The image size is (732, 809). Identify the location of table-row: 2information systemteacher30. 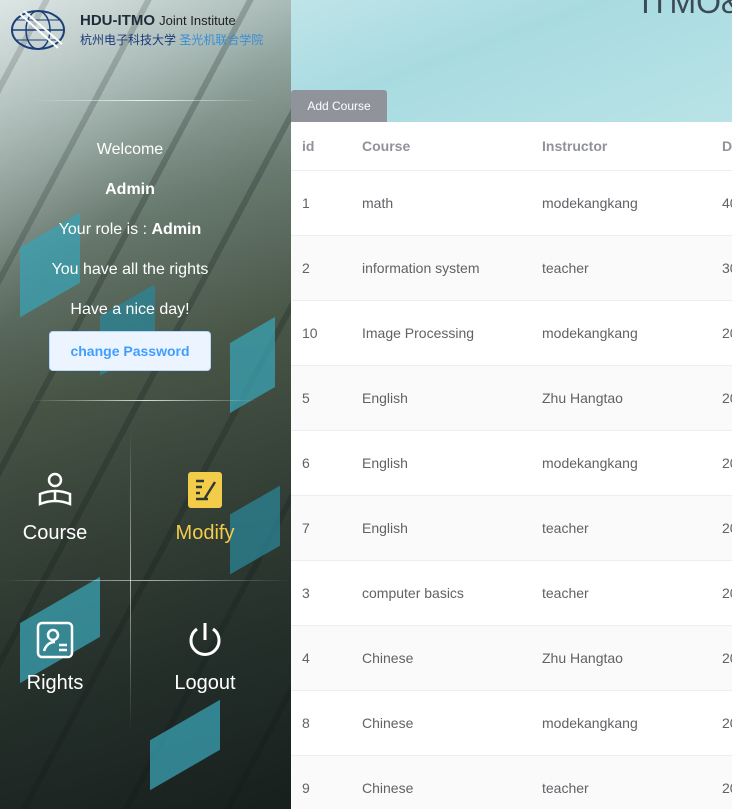
(511, 268).